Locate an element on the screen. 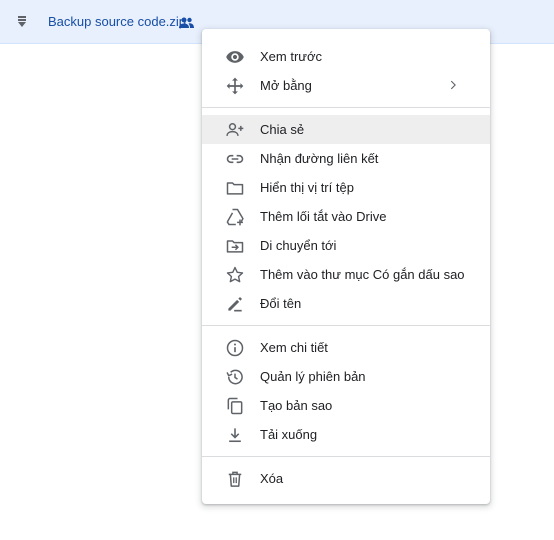 The height and width of the screenshot is (540, 554). add-to-drive-icon is located at coordinates (235, 217).